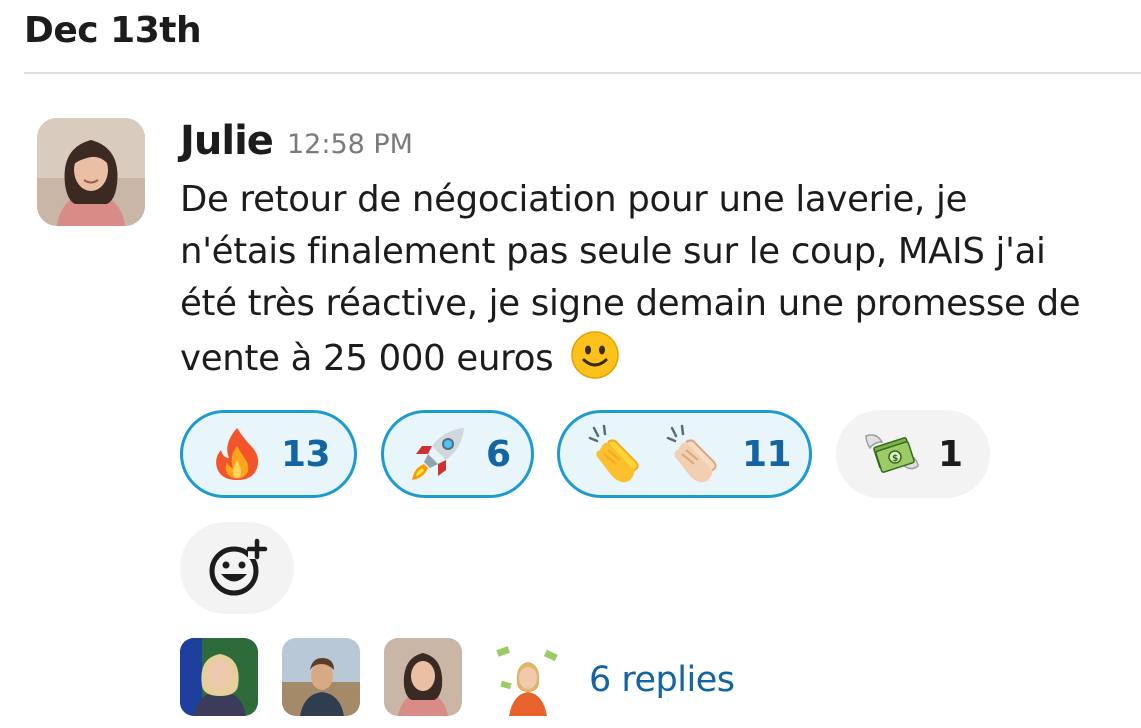 The image size is (1141, 728). I want to click on reaction-count: 11, so click(767, 454).